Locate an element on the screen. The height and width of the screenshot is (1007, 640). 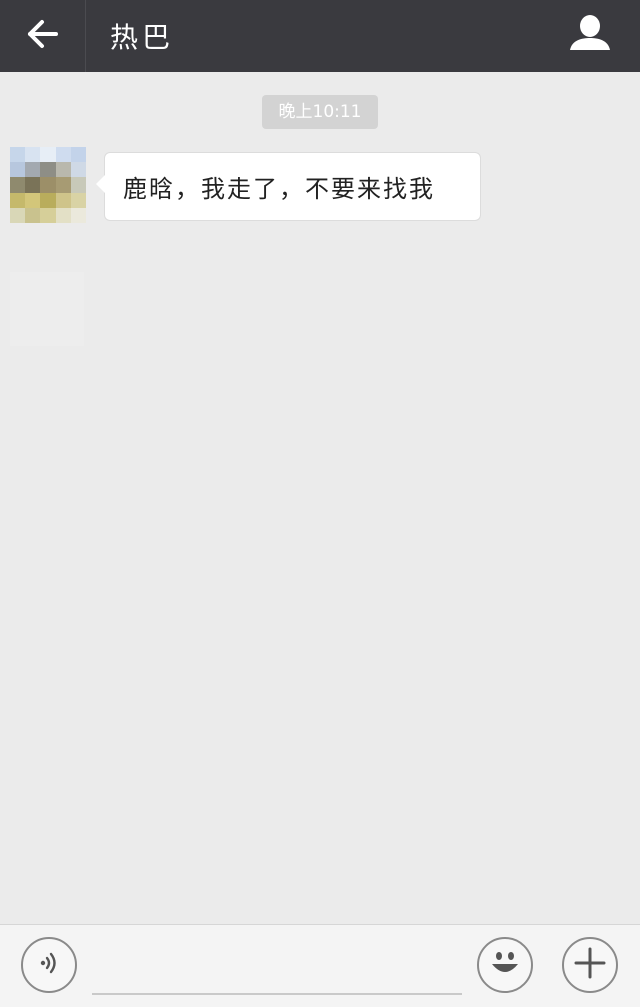
arrow-left-icon is located at coordinates (43, 36).